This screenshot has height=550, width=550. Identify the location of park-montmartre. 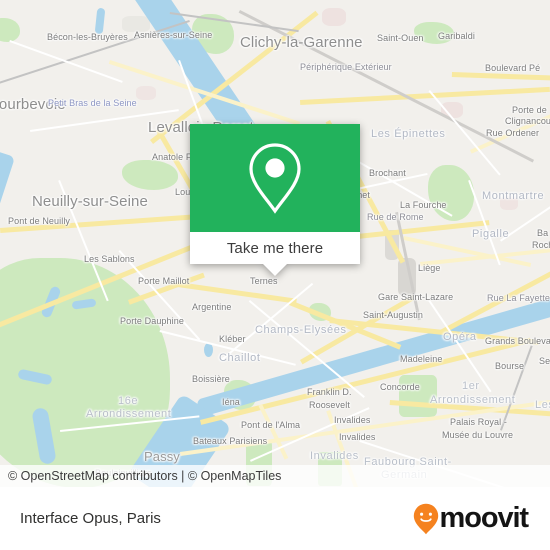
(451, 193).